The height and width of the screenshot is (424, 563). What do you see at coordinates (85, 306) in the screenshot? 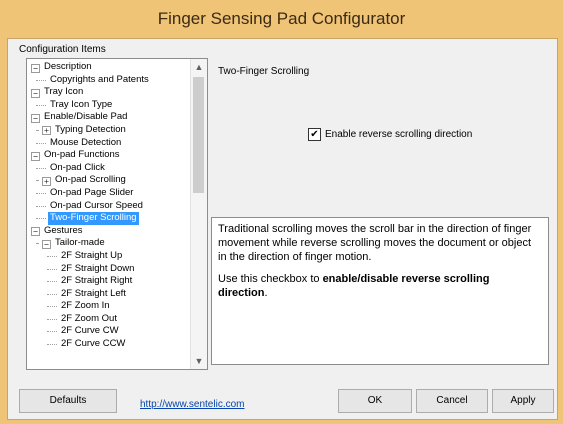
I see `tree-item-label: 2F Zoom In` at bounding box center [85, 306].